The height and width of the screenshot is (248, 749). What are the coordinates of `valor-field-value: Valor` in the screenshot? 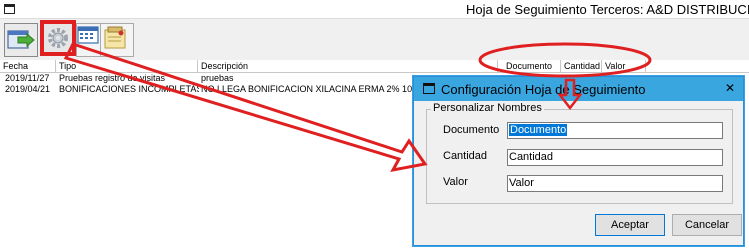 It's located at (521, 183).